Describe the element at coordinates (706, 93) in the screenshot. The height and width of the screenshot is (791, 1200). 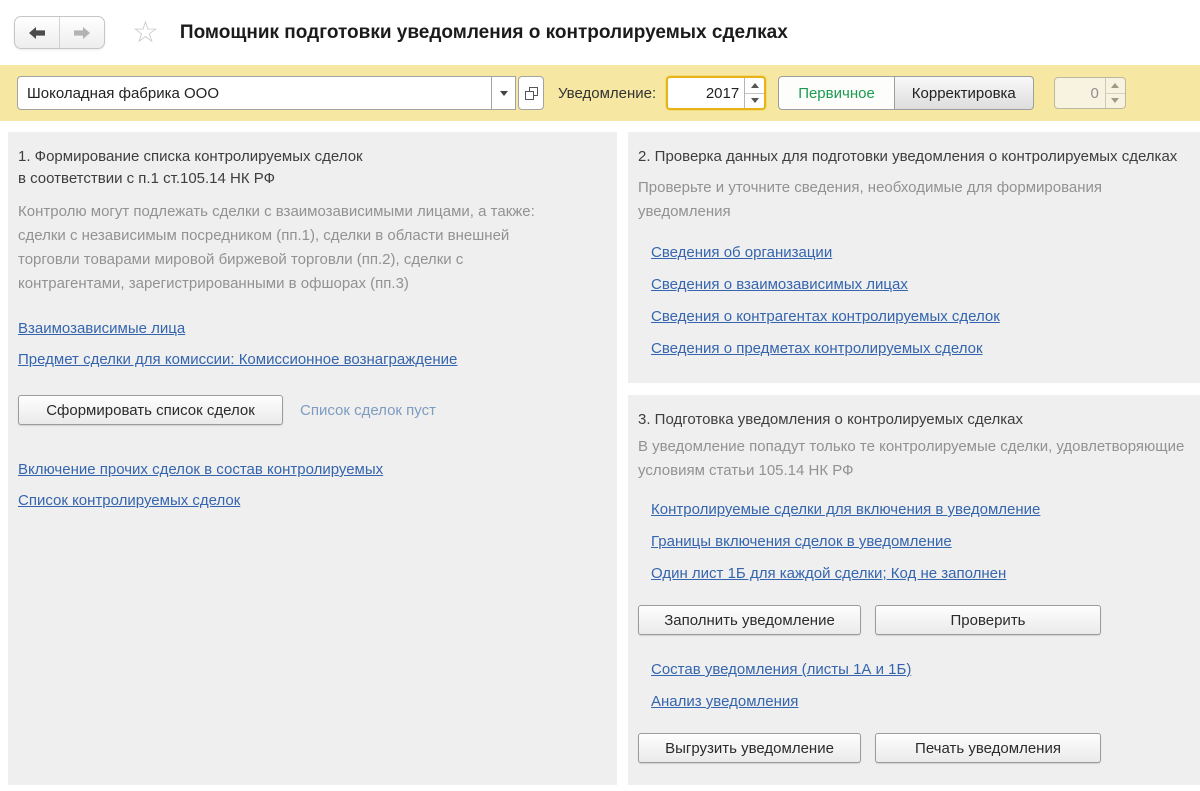
I see `year-input: 2017` at that location.